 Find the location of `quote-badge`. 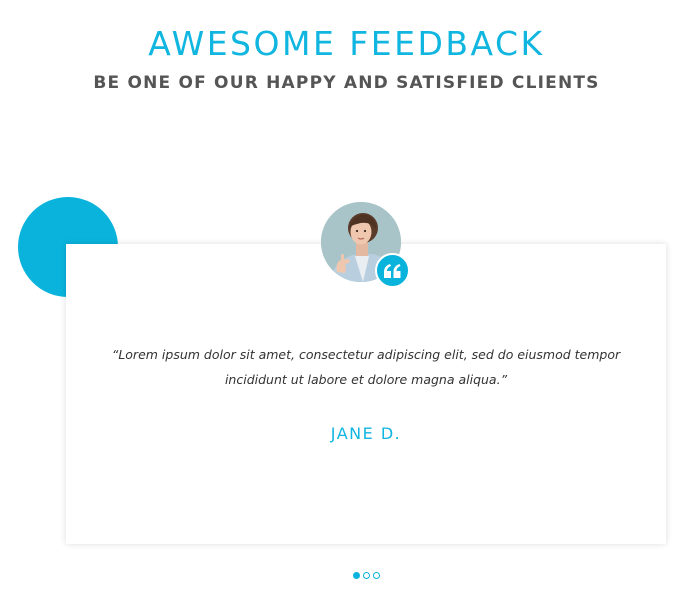

quote-badge is located at coordinates (392, 270).